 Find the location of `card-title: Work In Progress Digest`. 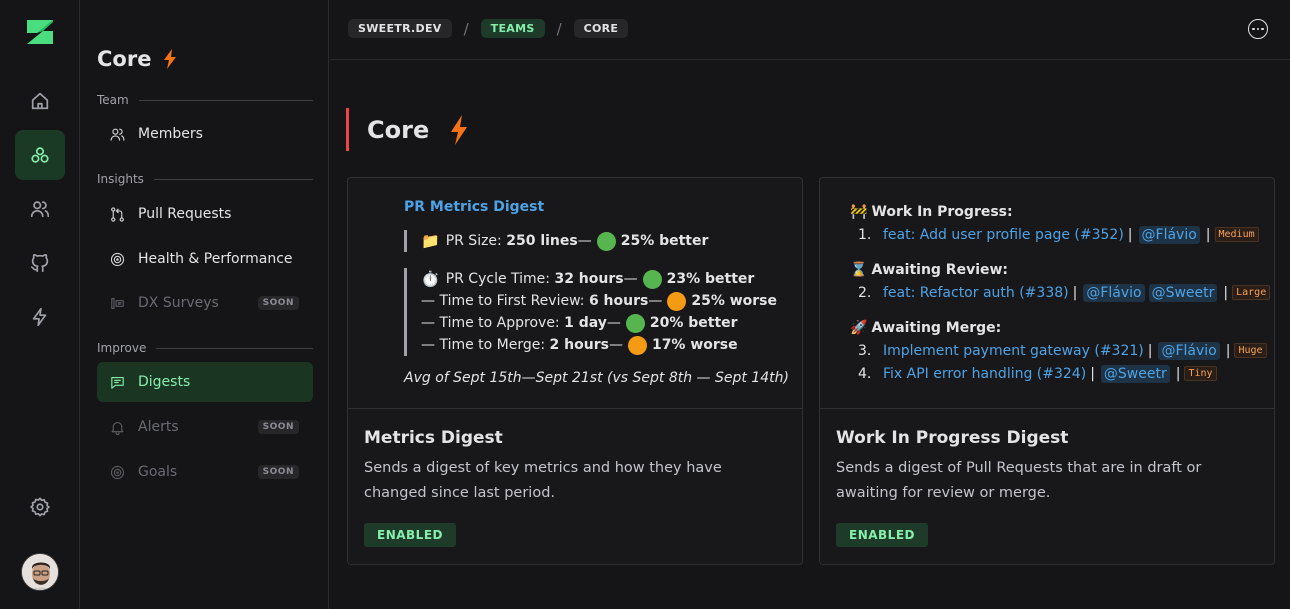

card-title: Work In Progress Digest is located at coordinates (952, 438).